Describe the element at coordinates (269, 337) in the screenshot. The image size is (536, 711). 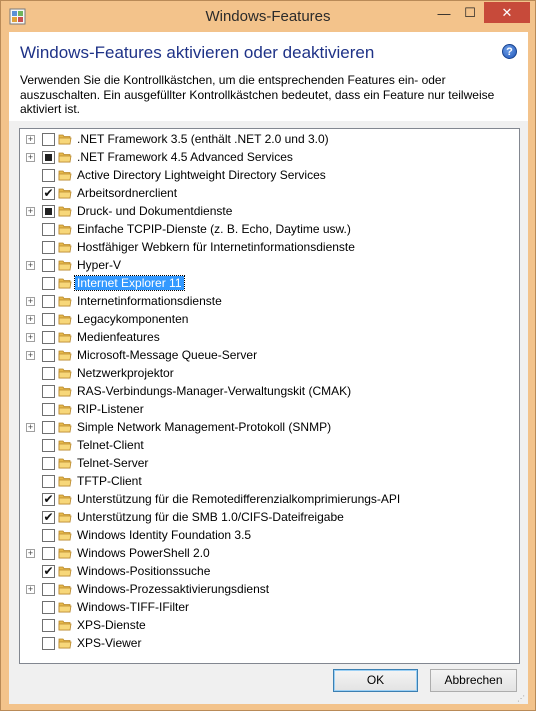
I see `feature-row: + Medienfeatures` at that location.